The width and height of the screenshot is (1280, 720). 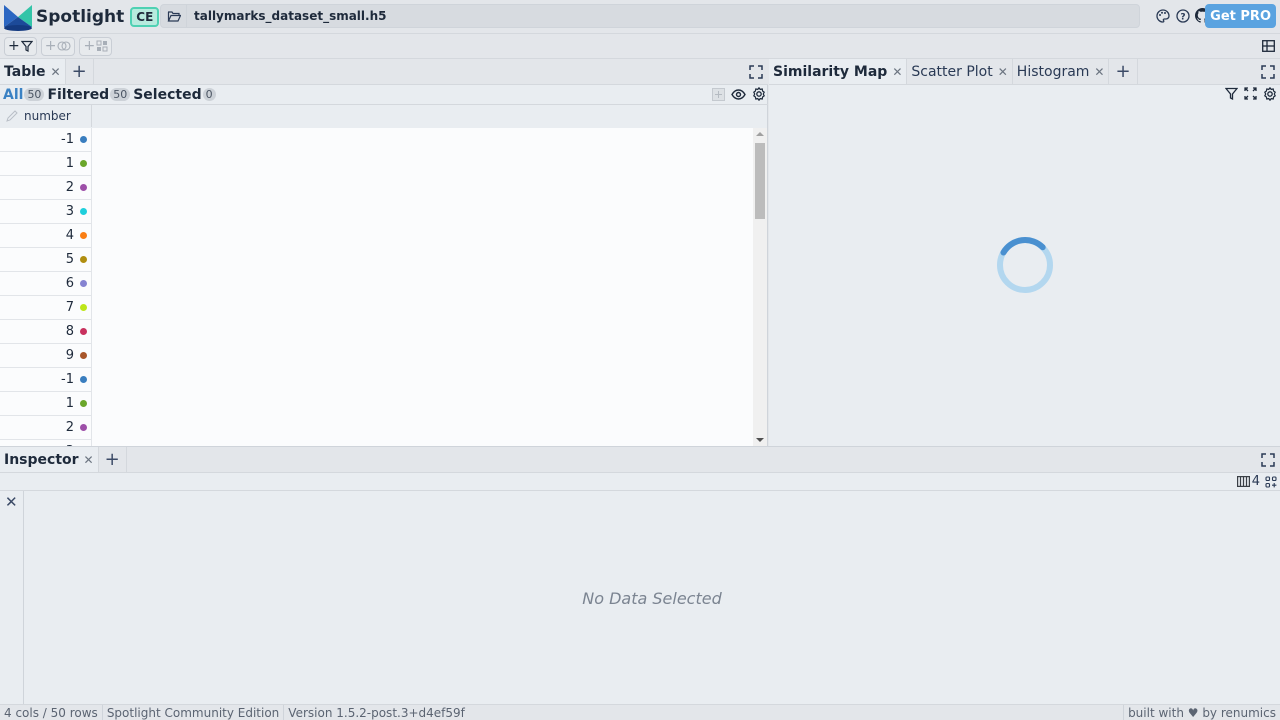 What do you see at coordinates (46, 284) in the screenshot?
I see `table-row: 6` at bounding box center [46, 284].